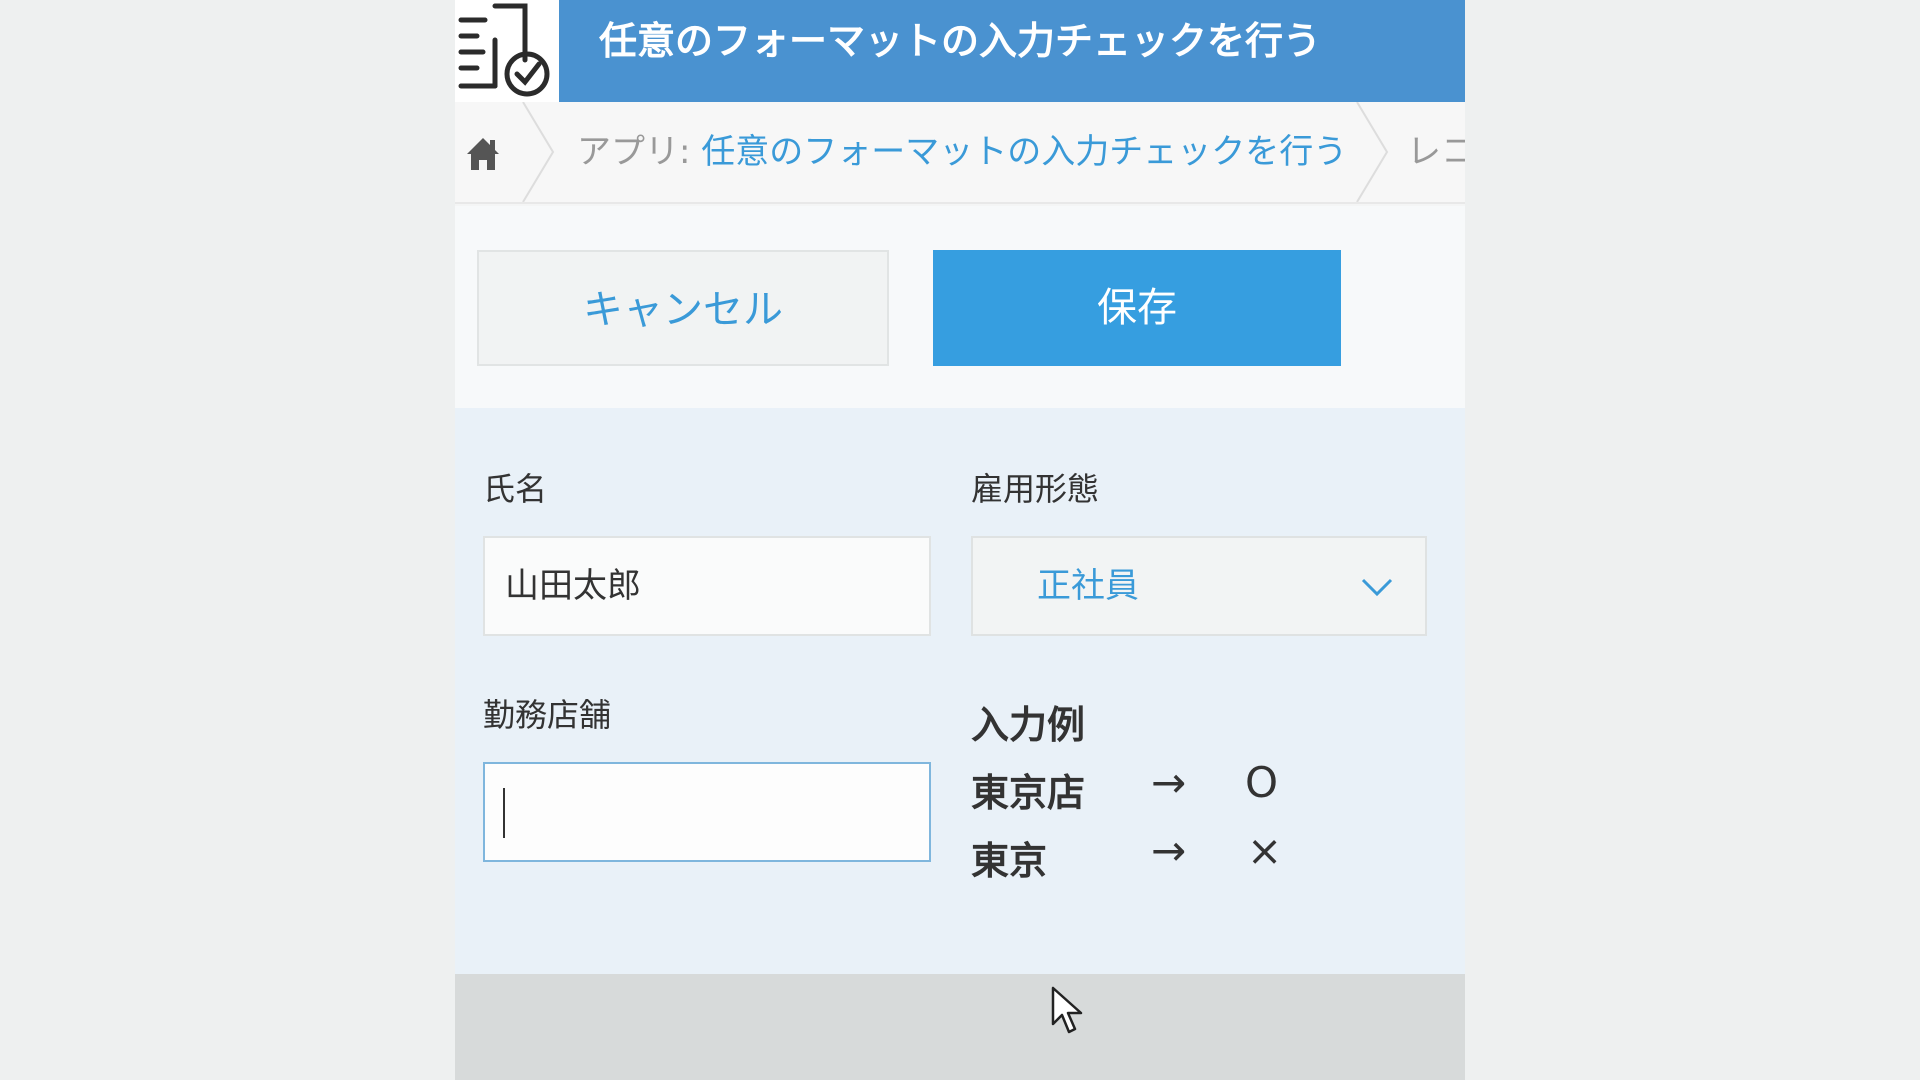 The image size is (1920, 1080). Describe the element at coordinates (1035, 489) in the screenshot. I see `employment-label: 雇用形態` at that location.